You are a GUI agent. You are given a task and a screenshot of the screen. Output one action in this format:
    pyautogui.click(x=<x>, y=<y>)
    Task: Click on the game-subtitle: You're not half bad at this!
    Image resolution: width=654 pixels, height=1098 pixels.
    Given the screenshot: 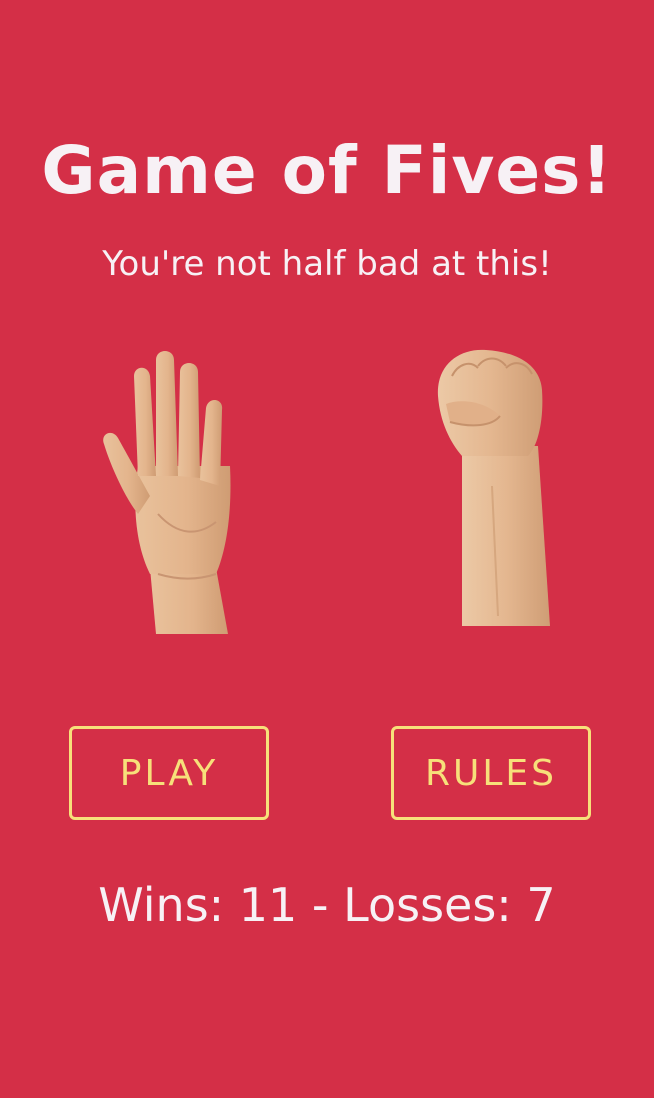 What is the action you would take?
    pyautogui.click(x=327, y=264)
    